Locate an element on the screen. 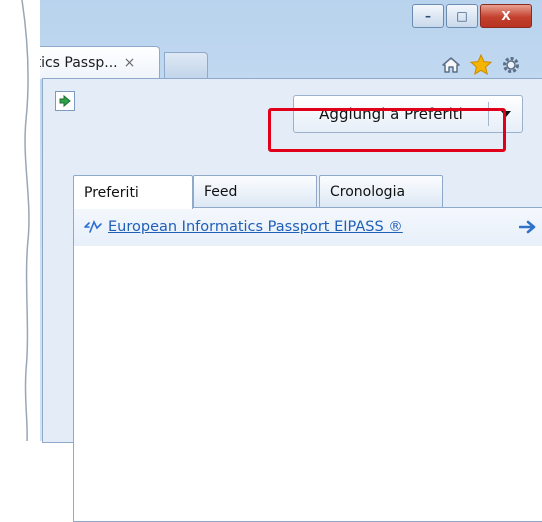  site-favicon-icon is located at coordinates (93, 227).